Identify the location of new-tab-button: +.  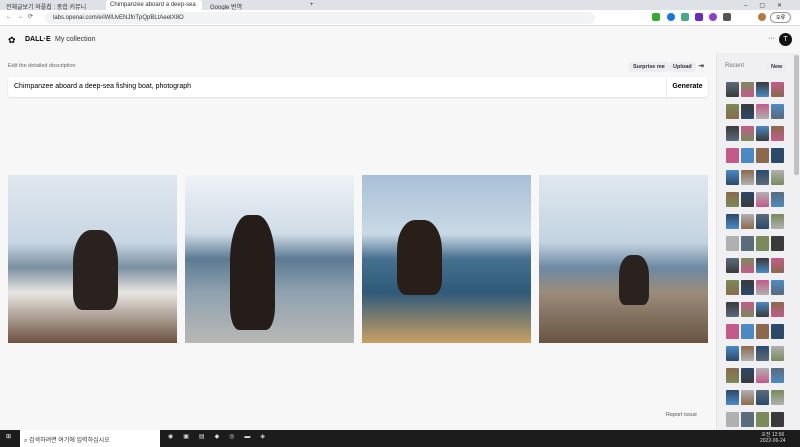
(312, 5).